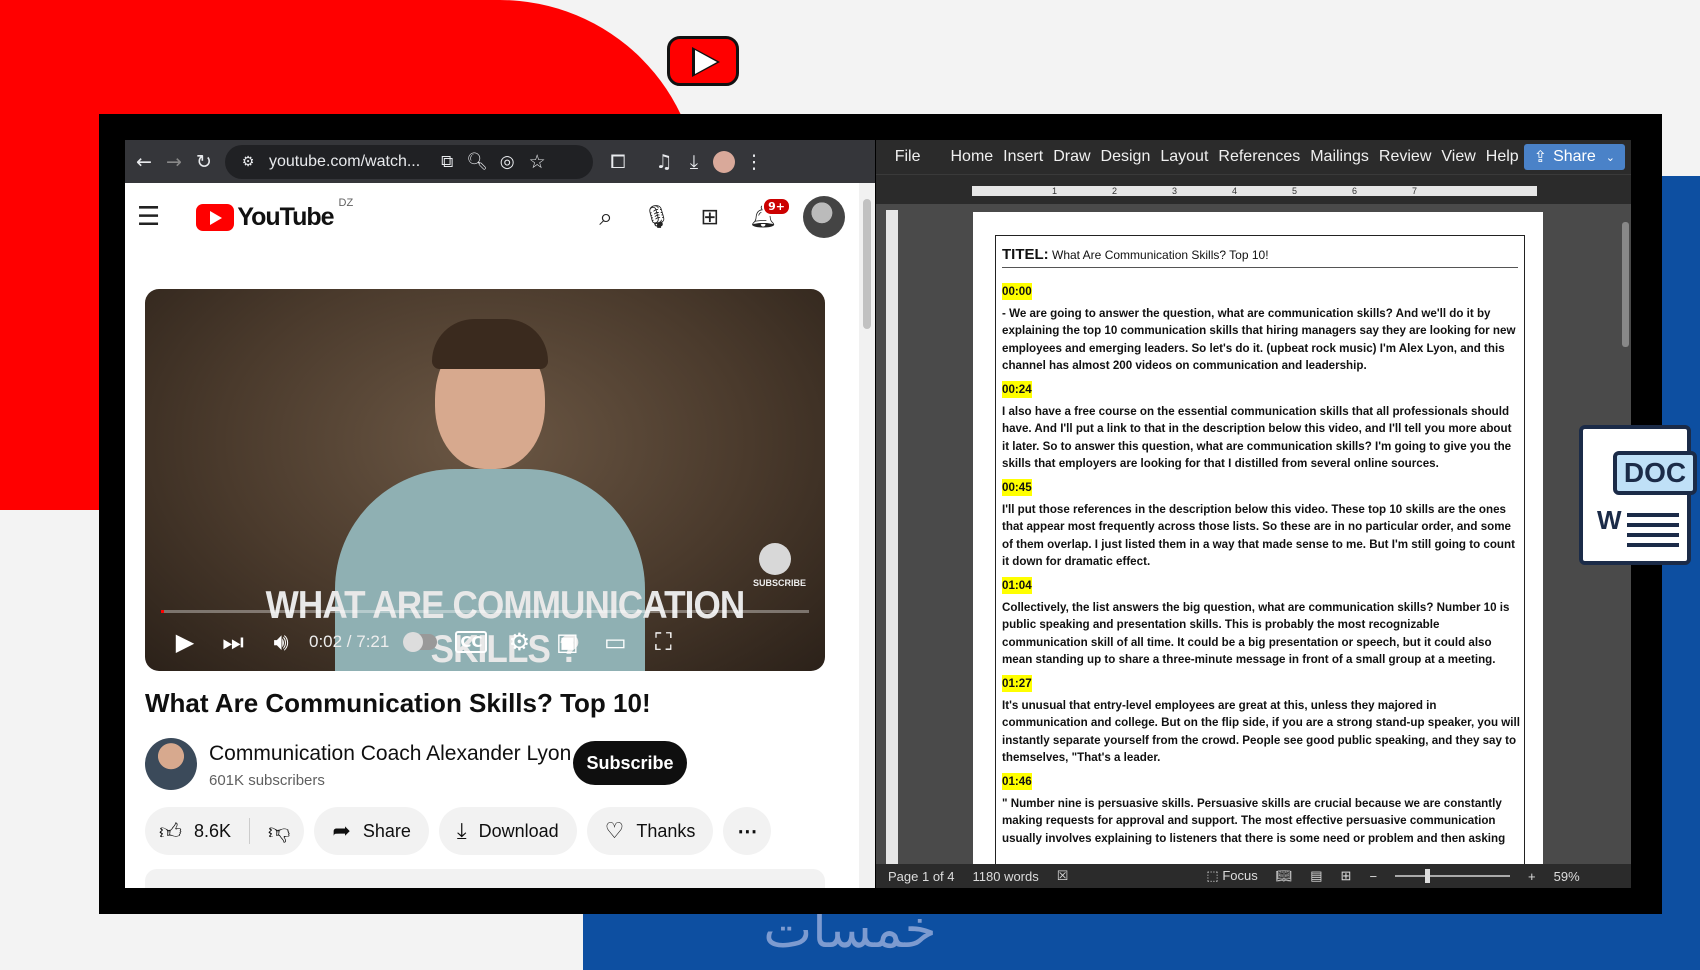 The image size is (1700, 970). I want to click on word-share-label: Share, so click(1574, 156).